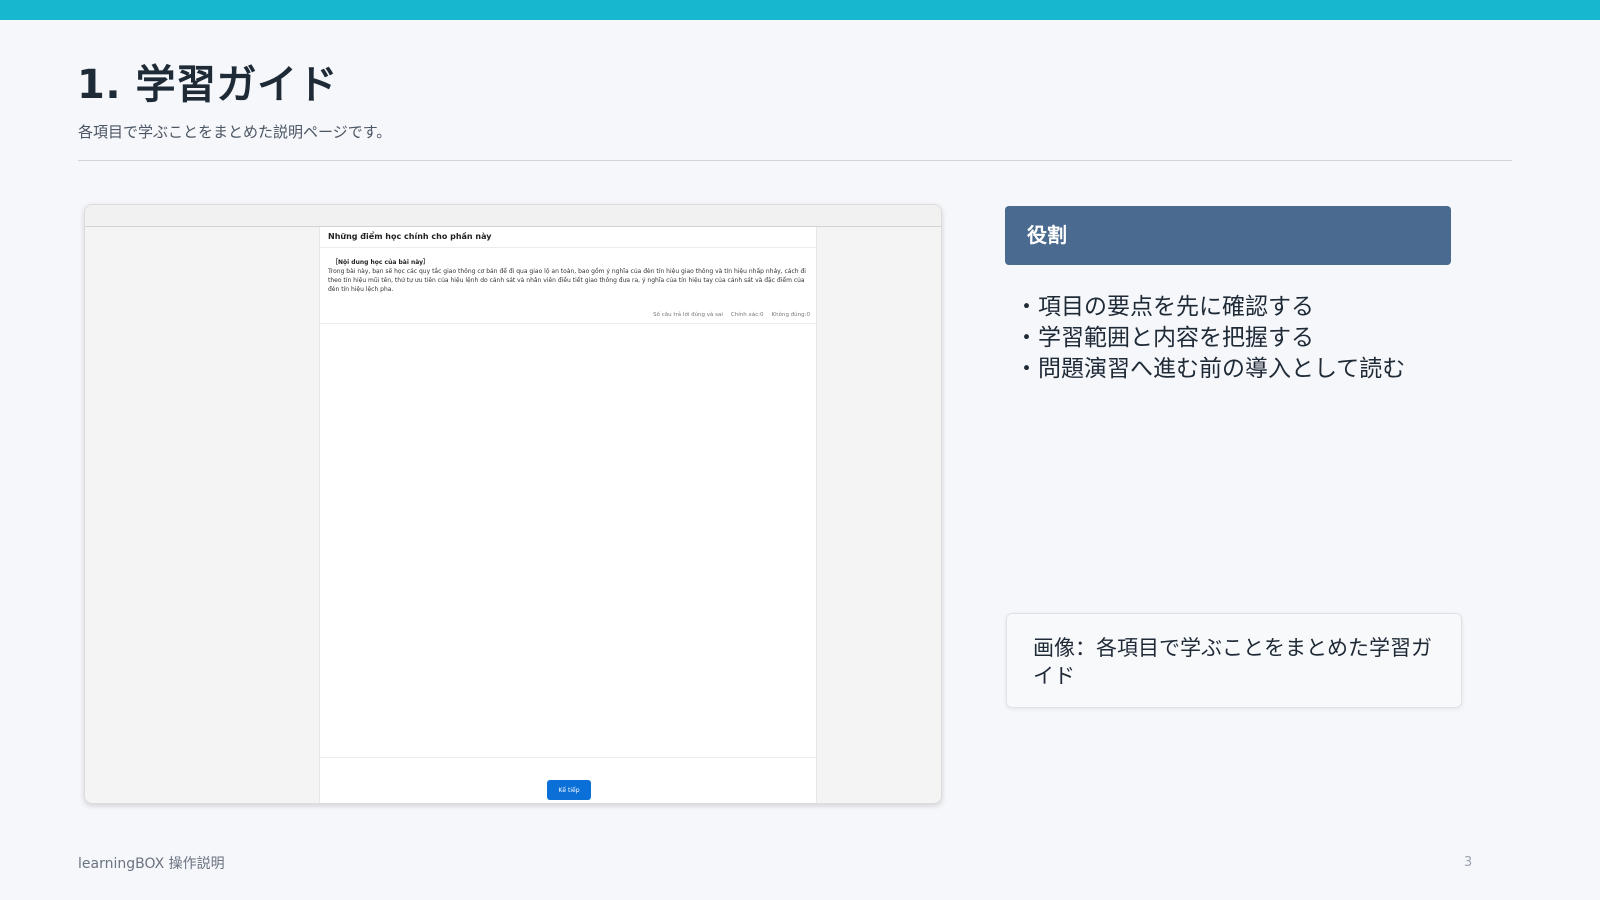  What do you see at coordinates (747, 315) in the screenshot?
I see `counter-correct: Chính xác:0` at bounding box center [747, 315].